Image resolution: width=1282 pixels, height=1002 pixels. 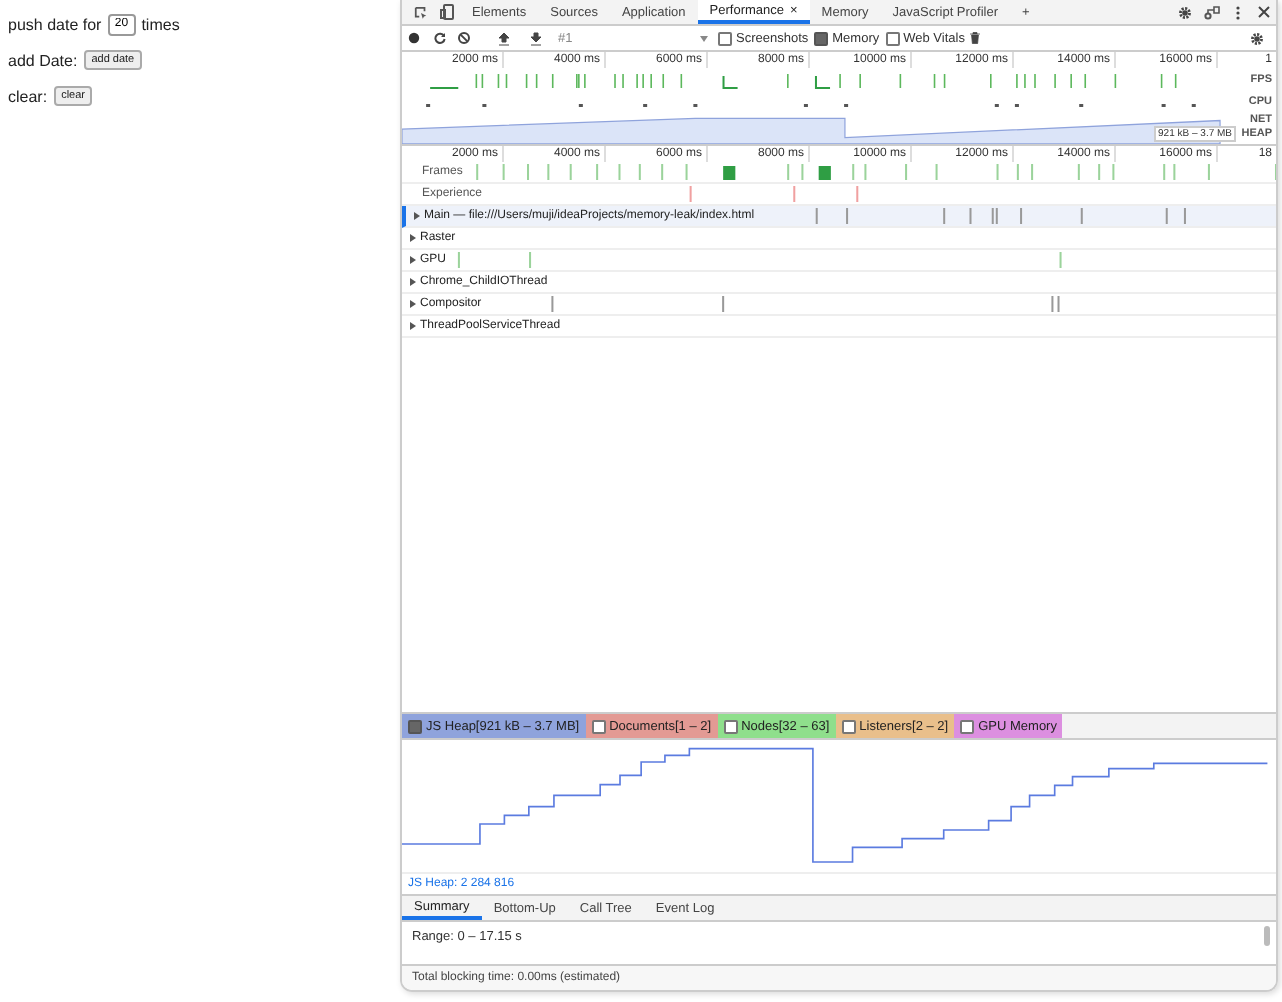 What do you see at coordinates (414, 38) in the screenshot?
I see `record-icon` at bounding box center [414, 38].